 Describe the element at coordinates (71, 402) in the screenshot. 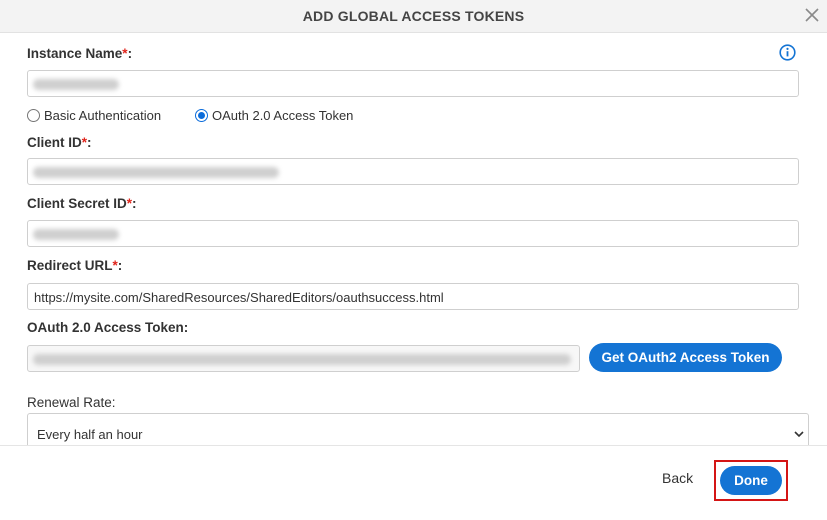

I see `renewal-rate-label: Renewal Rate:` at that location.